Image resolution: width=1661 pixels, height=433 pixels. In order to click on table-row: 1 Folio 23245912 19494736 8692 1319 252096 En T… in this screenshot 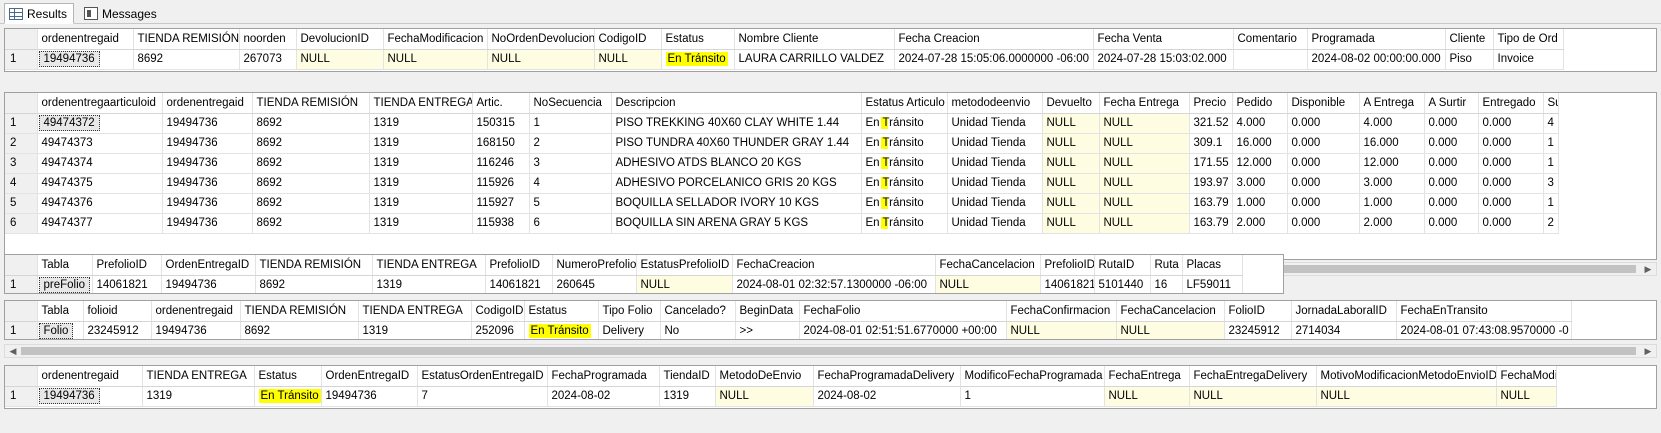, I will do `click(788, 330)`.